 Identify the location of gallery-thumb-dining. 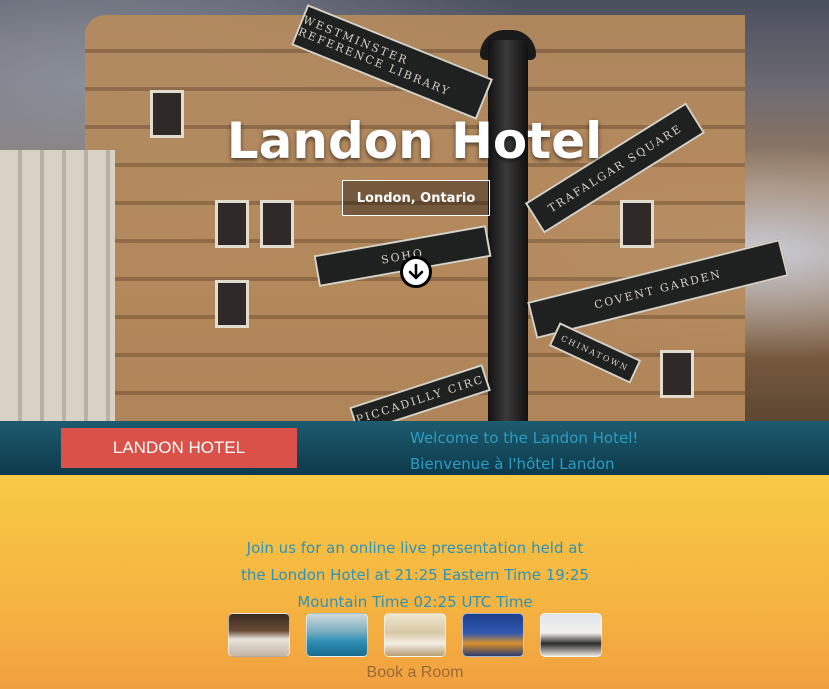
(415, 635).